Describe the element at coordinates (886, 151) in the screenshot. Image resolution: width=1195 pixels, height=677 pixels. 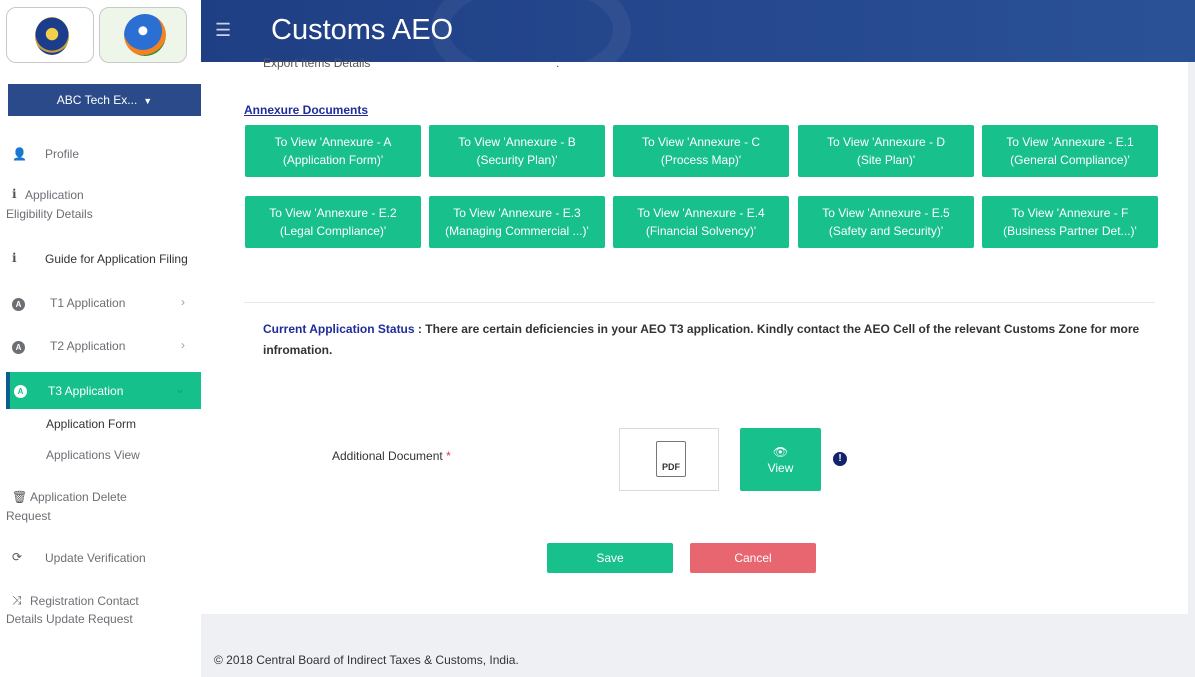
I see `annexure-d-button: To View 'Annexure - D (Site Plan)'` at that location.